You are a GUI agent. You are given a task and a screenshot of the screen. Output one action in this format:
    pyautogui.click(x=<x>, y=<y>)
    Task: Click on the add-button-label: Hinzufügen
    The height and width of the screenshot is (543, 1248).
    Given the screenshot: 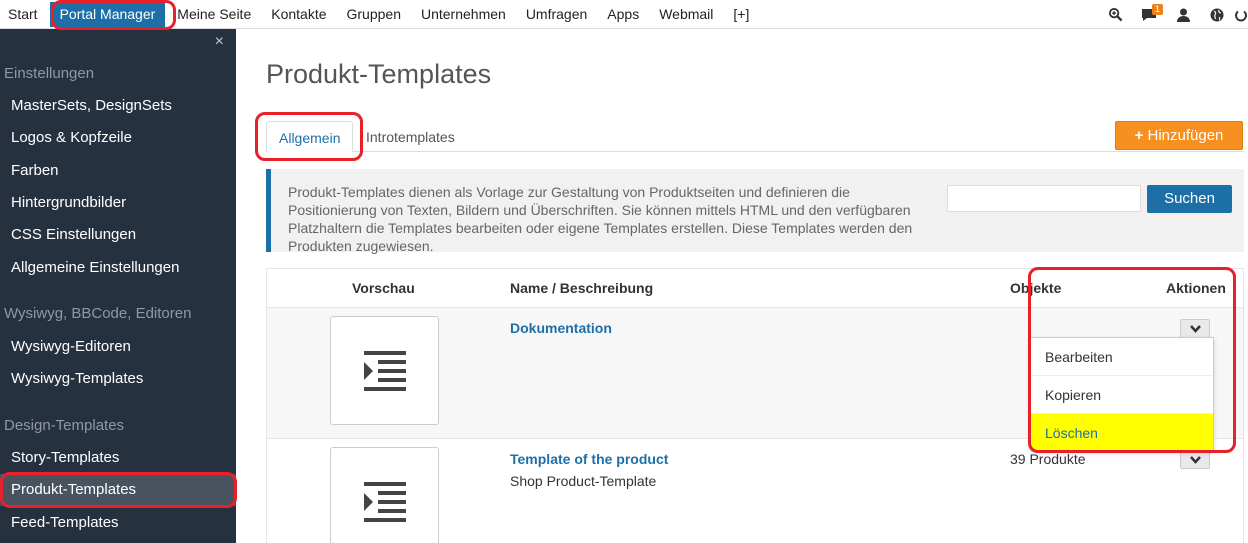 What is the action you would take?
    pyautogui.click(x=1185, y=135)
    